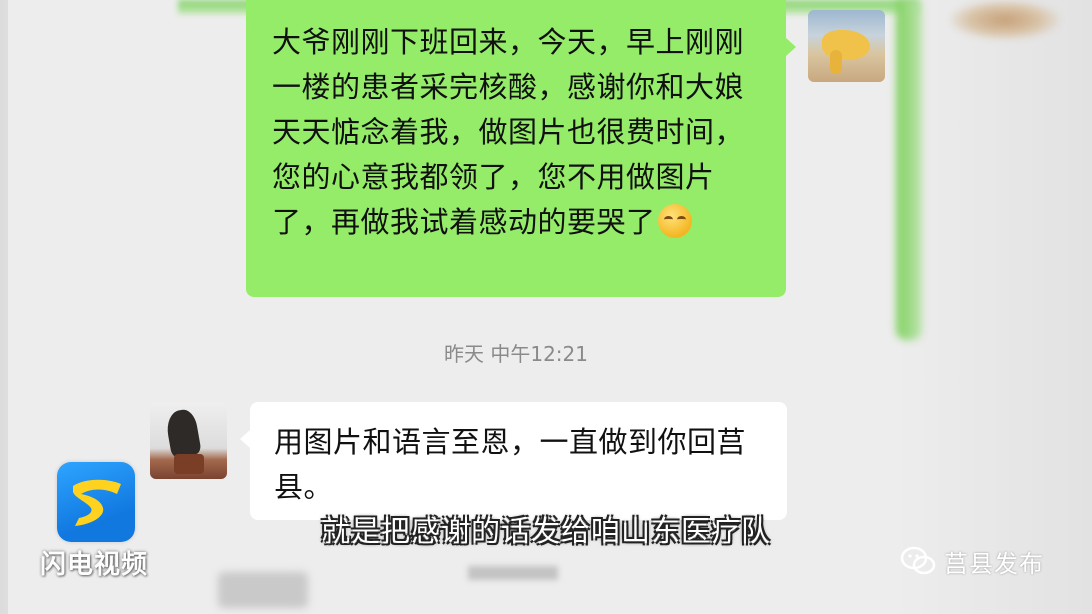 This screenshot has height=614, width=1092. What do you see at coordinates (846, 46) in the screenshot?
I see `sender-avatar` at bounding box center [846, 46].